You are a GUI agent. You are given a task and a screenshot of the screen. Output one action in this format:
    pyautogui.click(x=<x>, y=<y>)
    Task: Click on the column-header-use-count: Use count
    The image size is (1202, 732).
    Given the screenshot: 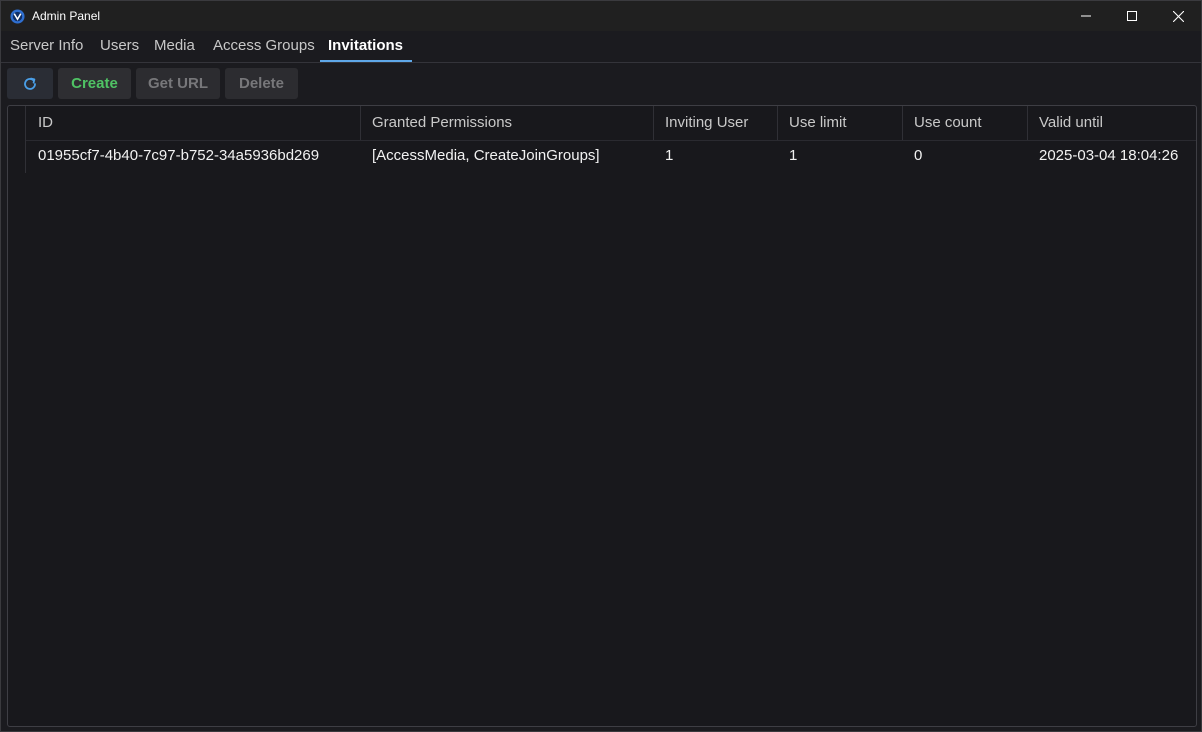 What is the action you would take?
    pyautogui.click(x=964, y=123)
    